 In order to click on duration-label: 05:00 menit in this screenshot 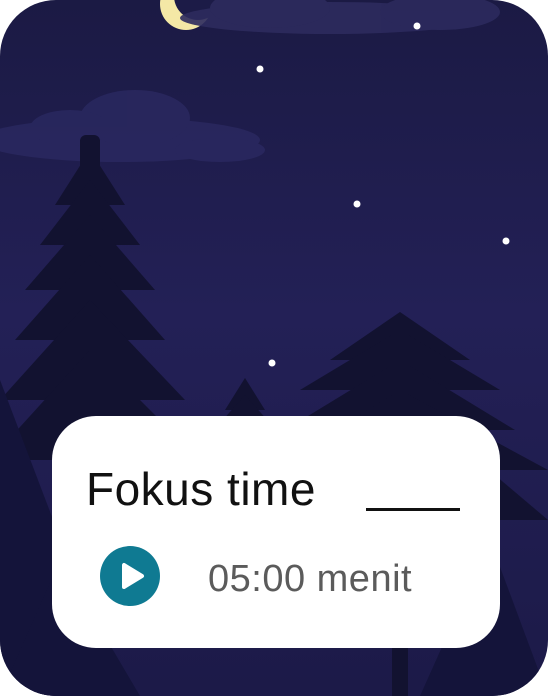, I will do `click(310, 579)`.